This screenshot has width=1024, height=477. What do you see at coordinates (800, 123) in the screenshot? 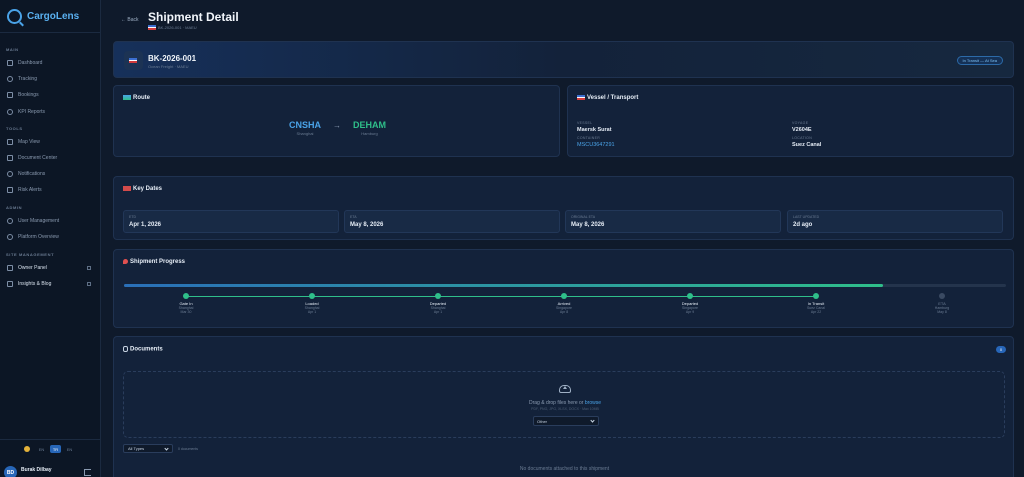
I see `field-label: VOYAGE` at bounding box center [800, 123].